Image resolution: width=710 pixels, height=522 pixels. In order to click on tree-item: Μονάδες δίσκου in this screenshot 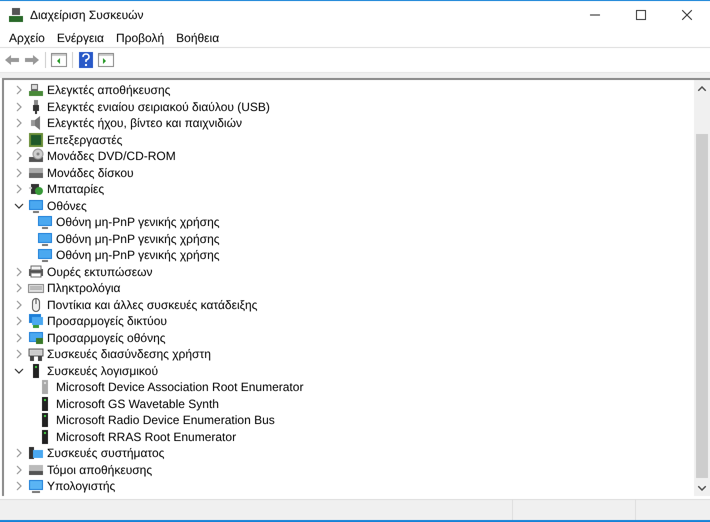, I will do `click(349, 172)`.